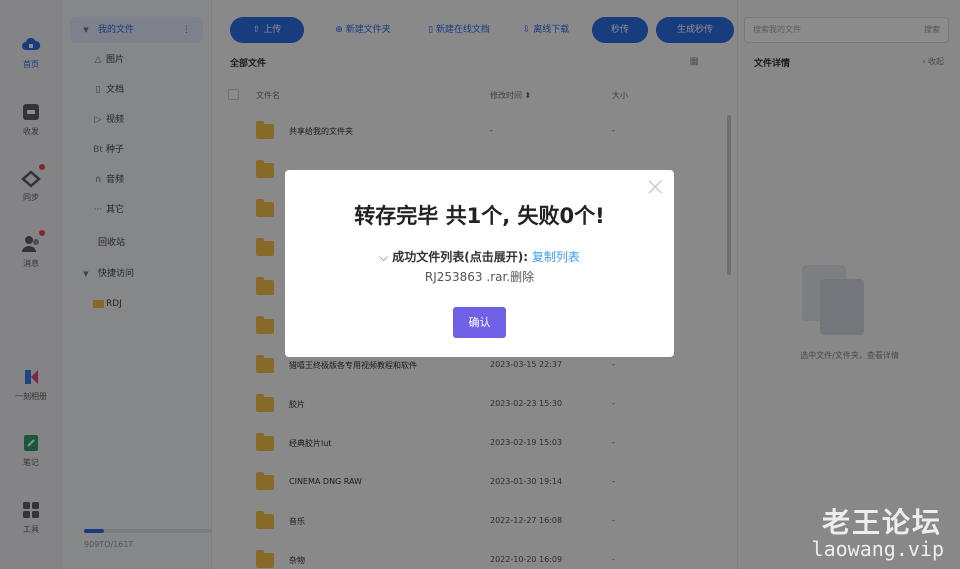 The width and height of the screenshot is (960, 569). Describe the element at coordinates (460, 257) in the screenshot. I see `success-list-toggle: 成功文件列表(点击展开):` at that location.